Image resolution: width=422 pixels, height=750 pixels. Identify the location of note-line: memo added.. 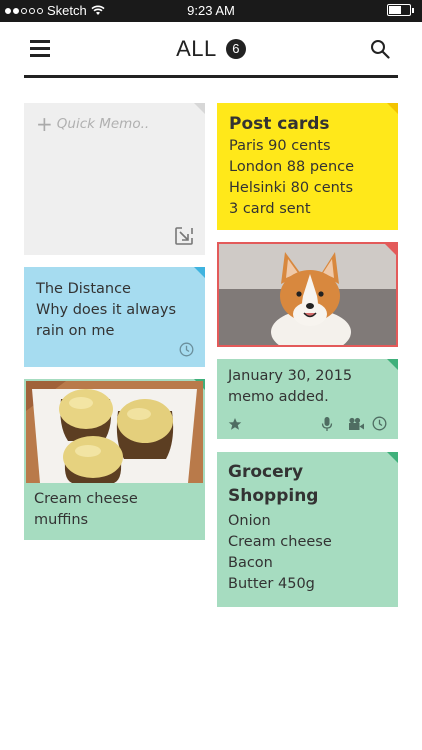
(278, 397).